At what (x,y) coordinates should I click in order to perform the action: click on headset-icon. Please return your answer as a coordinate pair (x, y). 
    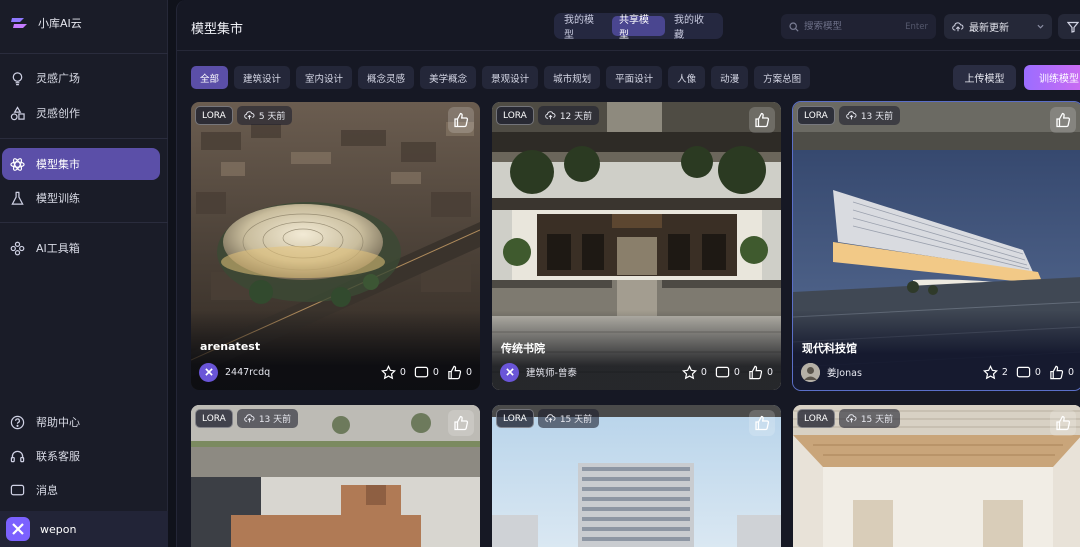
    Looking at the image, I should click on (17, 456).